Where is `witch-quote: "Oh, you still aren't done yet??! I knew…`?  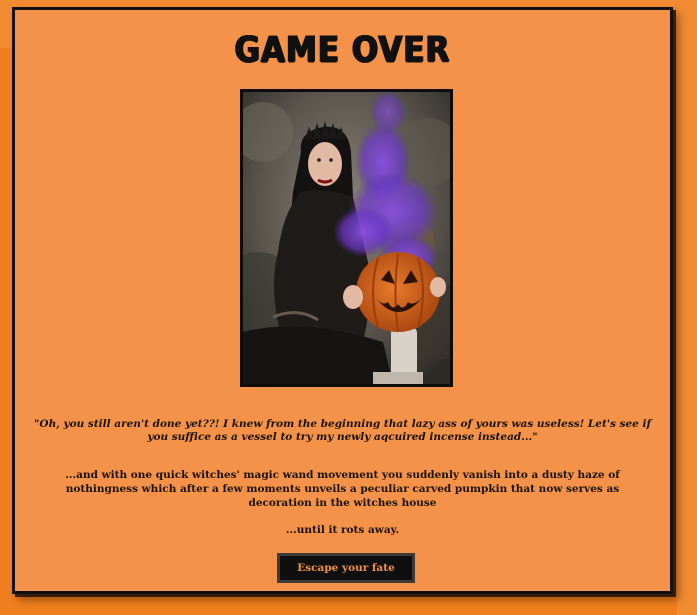 witch-quote: "Oh, you still aren't done yet??! I knew… is located at coordinates (342, 430).